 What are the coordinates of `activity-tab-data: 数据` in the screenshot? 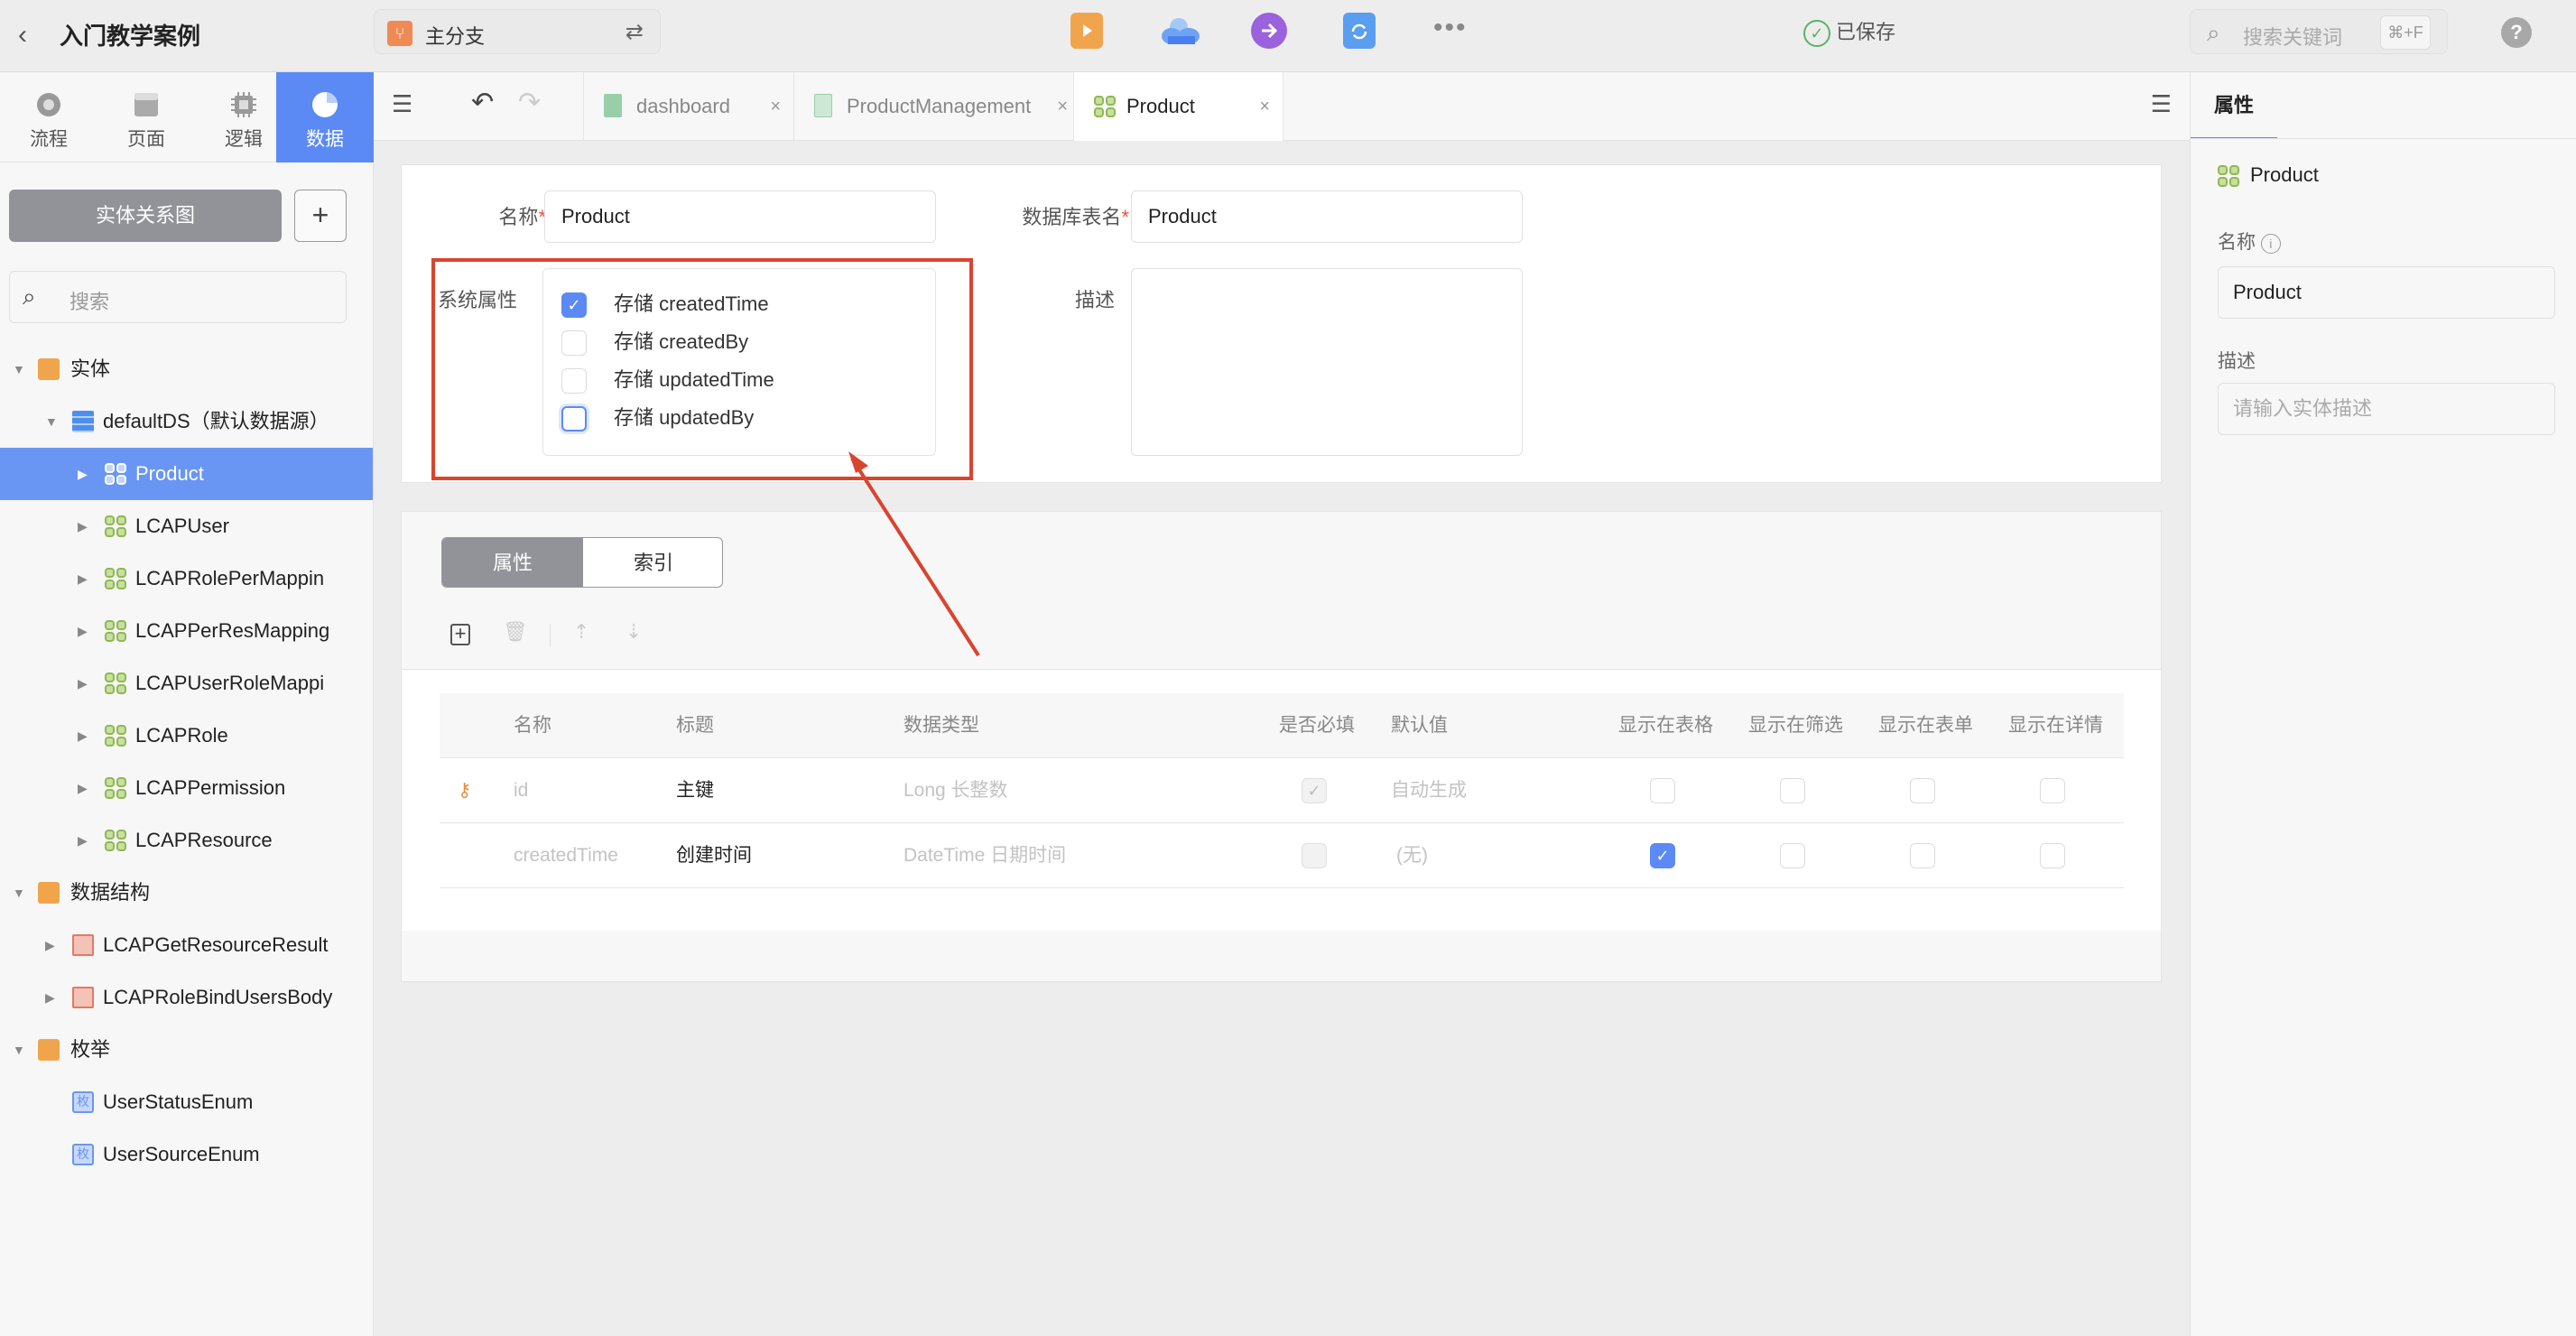 It's located at (325, 117).